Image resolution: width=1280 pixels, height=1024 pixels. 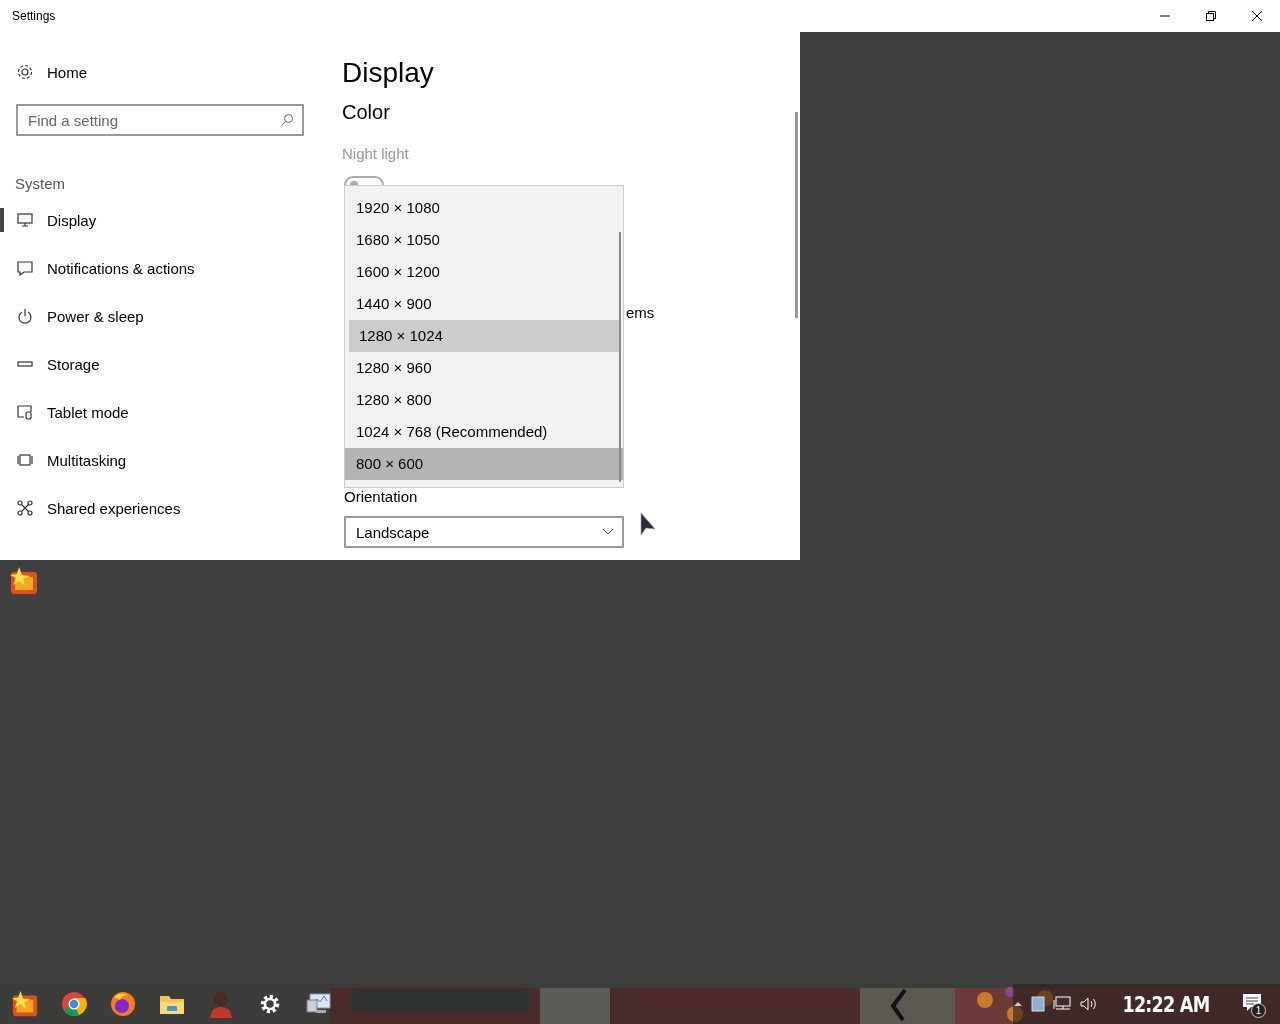 I want to click on power-icon, so click(x=25, y=316).